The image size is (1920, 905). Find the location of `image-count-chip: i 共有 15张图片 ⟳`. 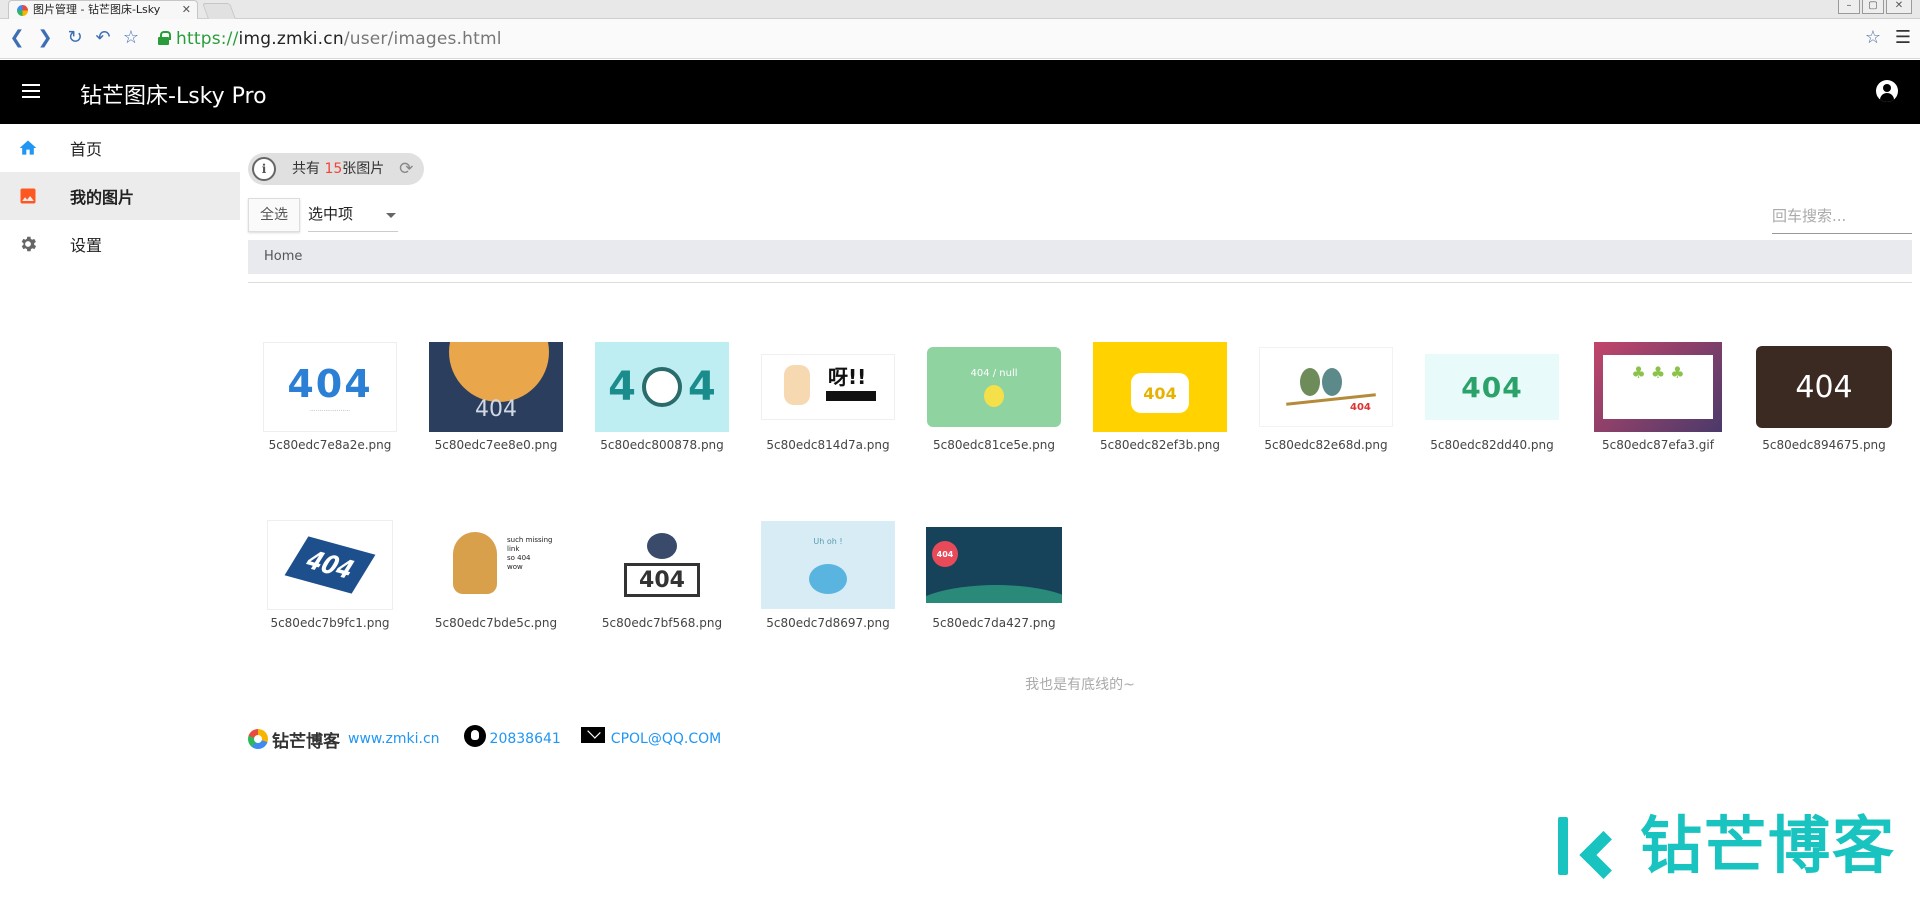

image-count-chip: i 共有 15张图片 ⟳ is located at coordinates (336, 169).